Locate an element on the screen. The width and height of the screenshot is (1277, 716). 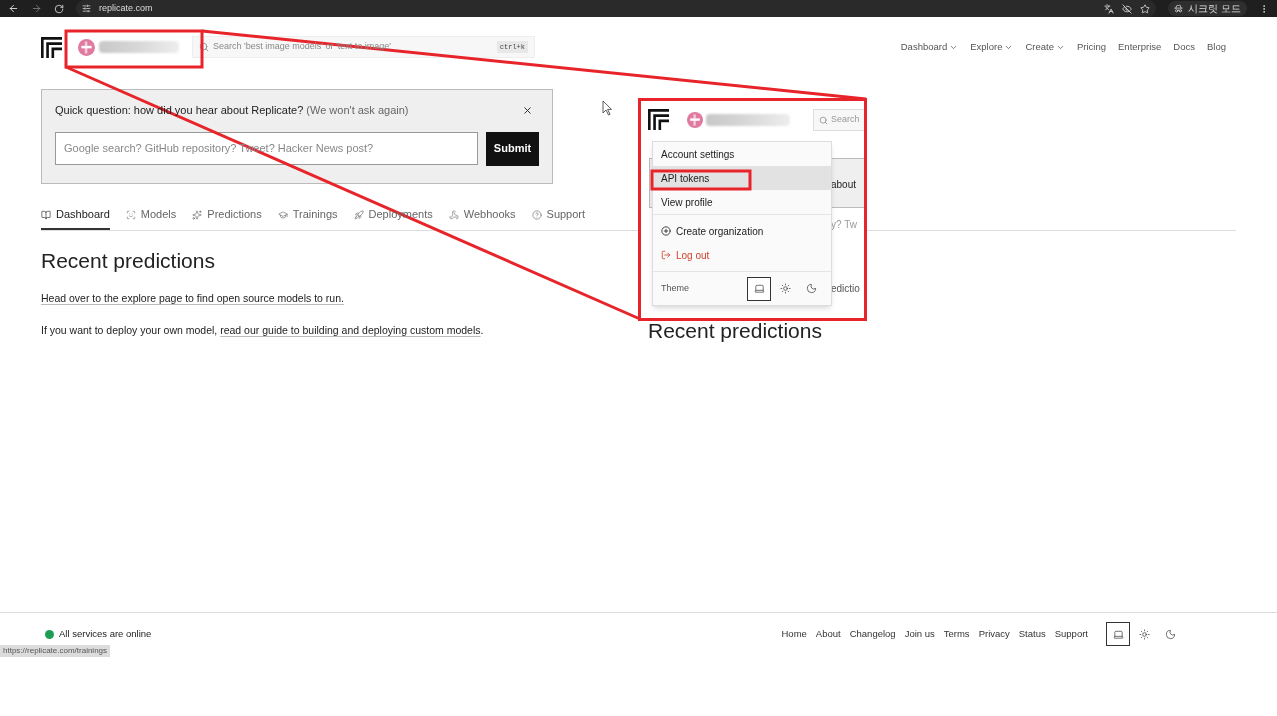
graduation-cap-icon is located at coordinates (282, 214).